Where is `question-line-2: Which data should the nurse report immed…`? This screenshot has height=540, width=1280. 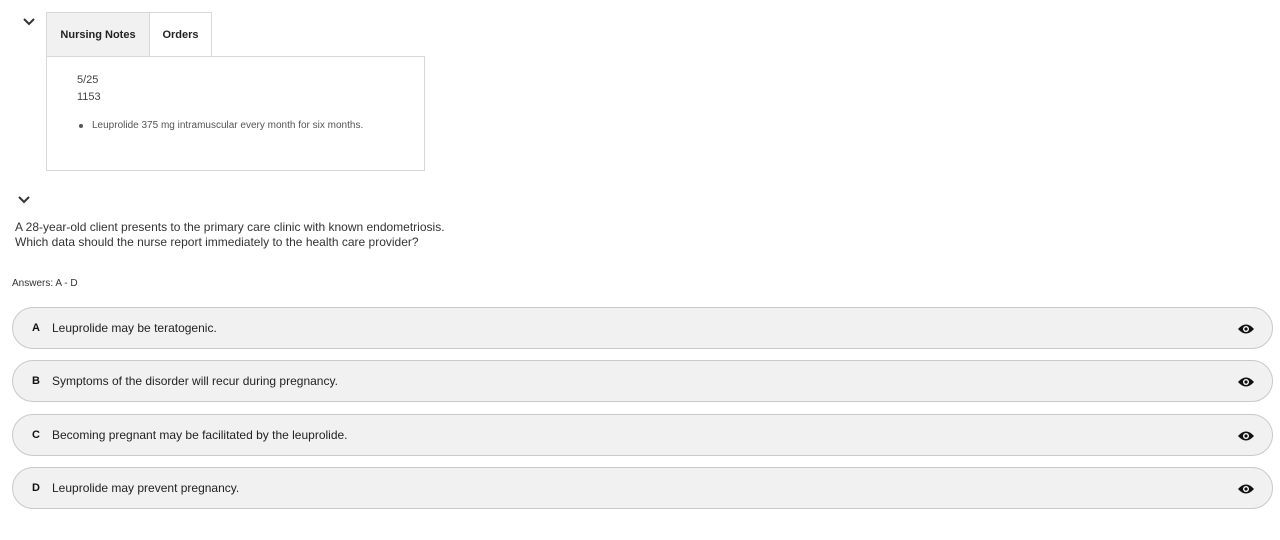 question-line-2: Which data should the nurse report immed… is located at coordinates (217, 242).